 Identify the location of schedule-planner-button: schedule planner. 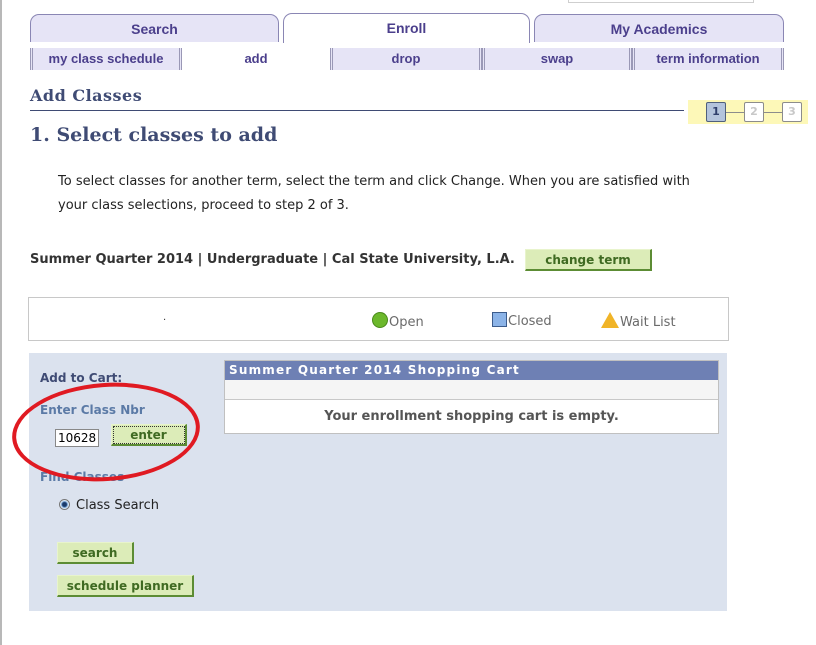
(125, 586).